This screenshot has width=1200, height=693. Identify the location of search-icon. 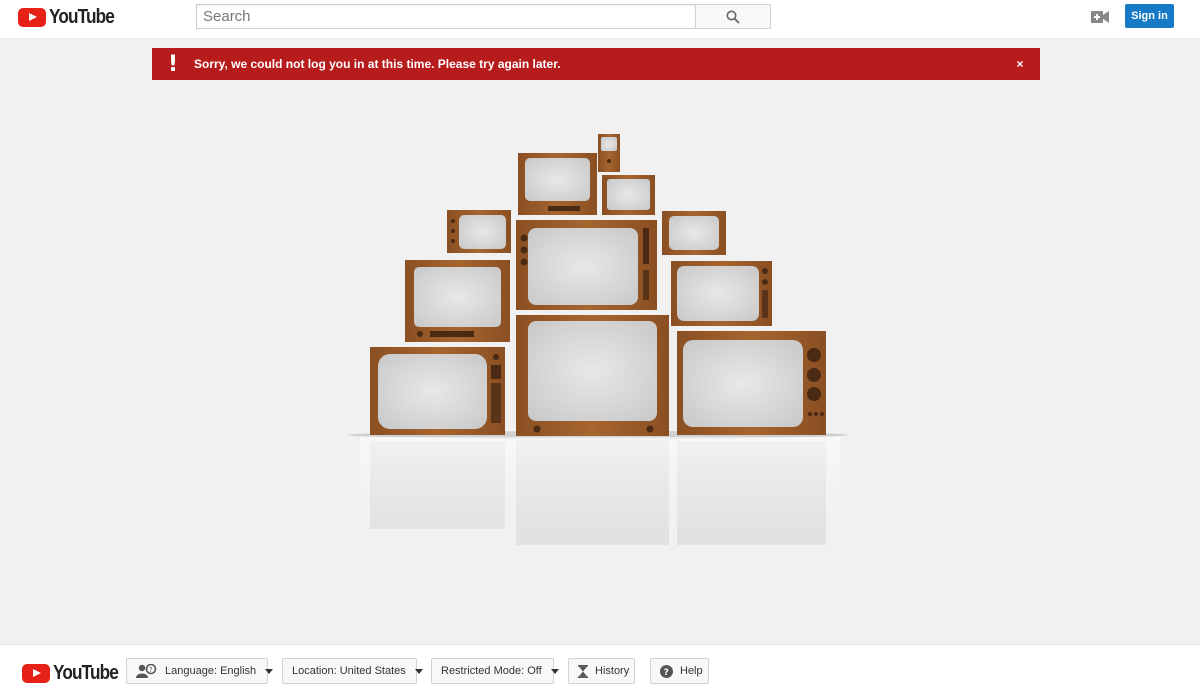
(733, 17).